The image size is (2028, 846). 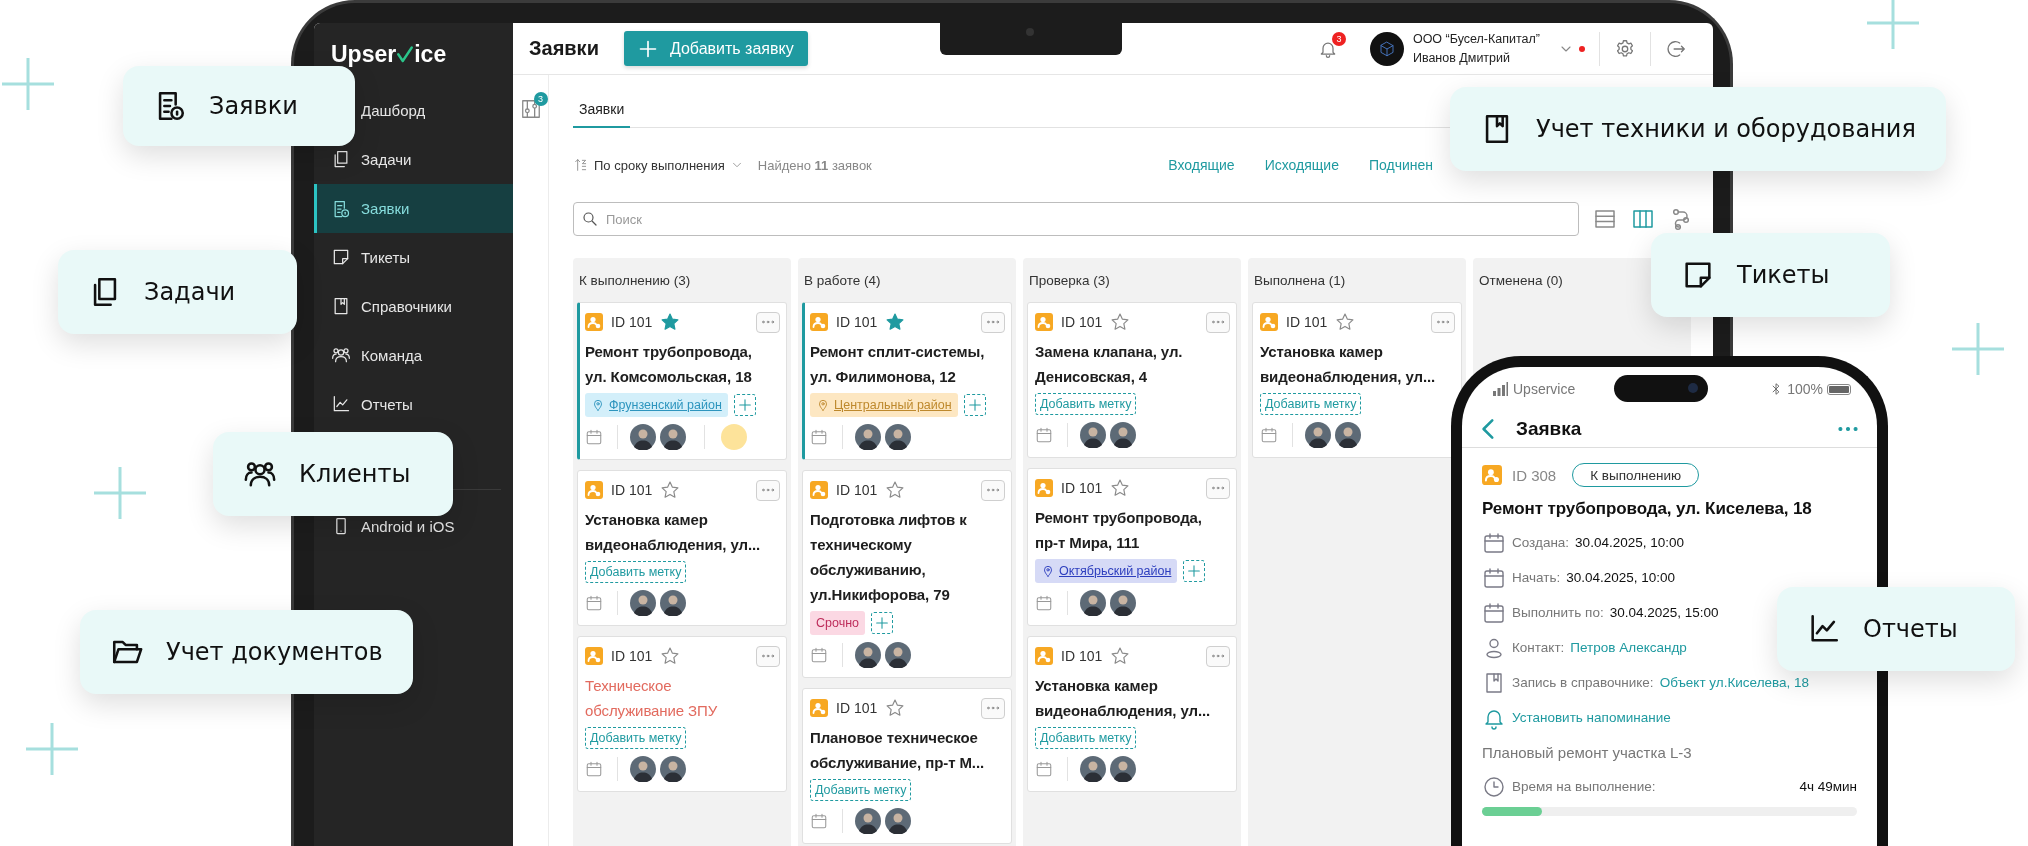 What do you see at coordinates (371, 159) in the screenshot?
I see `sidebar-item: Задачи` at bounding box center [371, 159].